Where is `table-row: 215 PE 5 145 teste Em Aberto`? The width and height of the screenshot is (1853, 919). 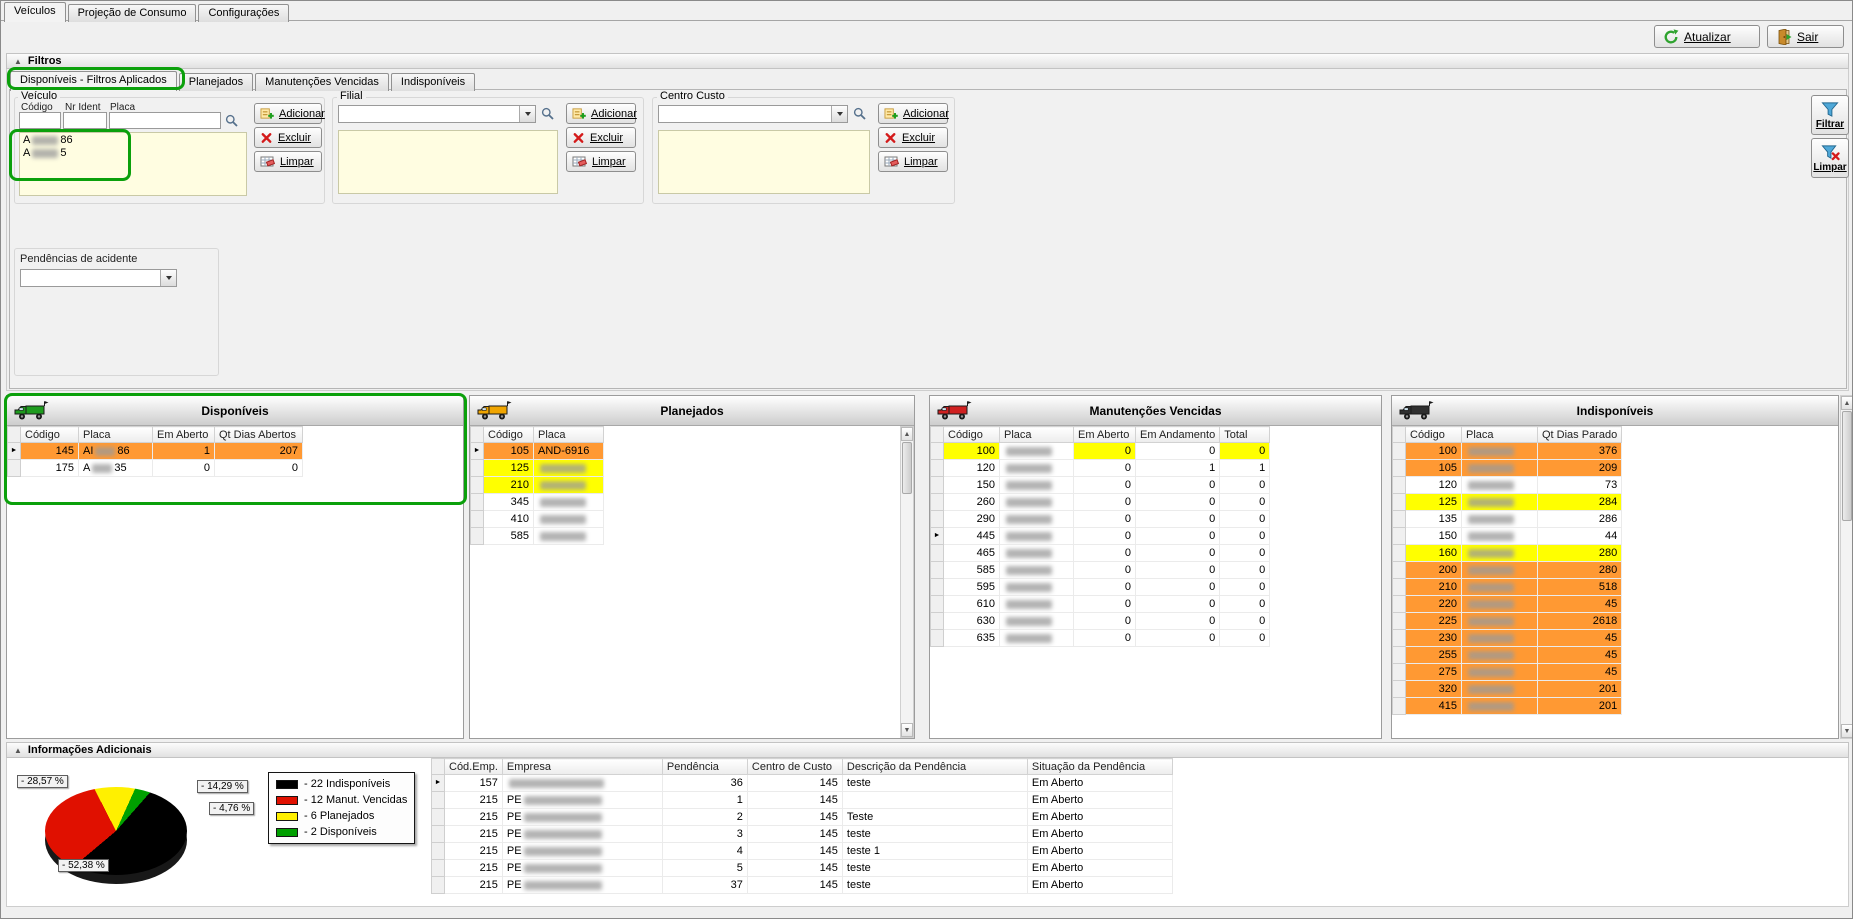 table-row: 215 PE 5 145 teste Em Aberto is located at coordinates (802, 868).